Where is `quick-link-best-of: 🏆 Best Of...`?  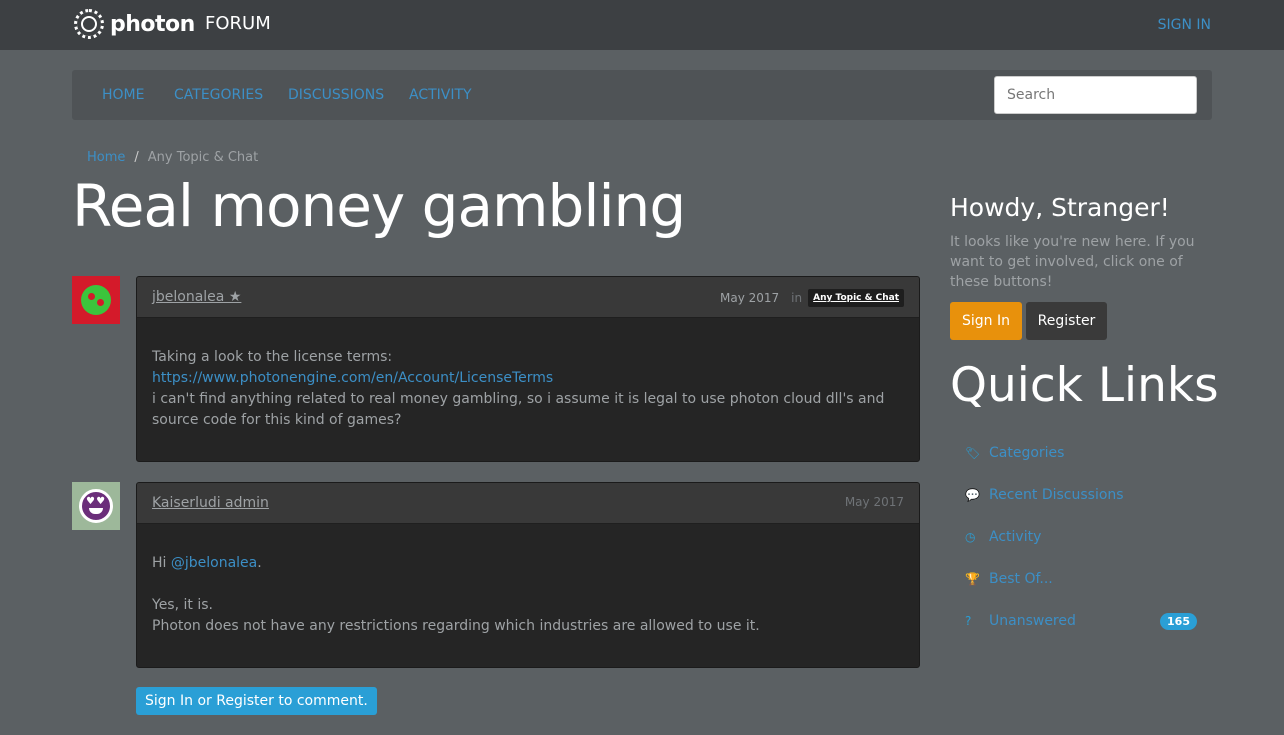 quick-link-best-of: 🏆 Best Of... is located at coordinates (1081, 579).